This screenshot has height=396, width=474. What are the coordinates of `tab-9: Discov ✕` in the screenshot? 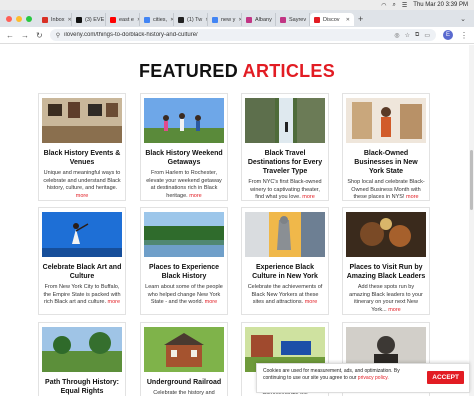 It's located at (332, 19).